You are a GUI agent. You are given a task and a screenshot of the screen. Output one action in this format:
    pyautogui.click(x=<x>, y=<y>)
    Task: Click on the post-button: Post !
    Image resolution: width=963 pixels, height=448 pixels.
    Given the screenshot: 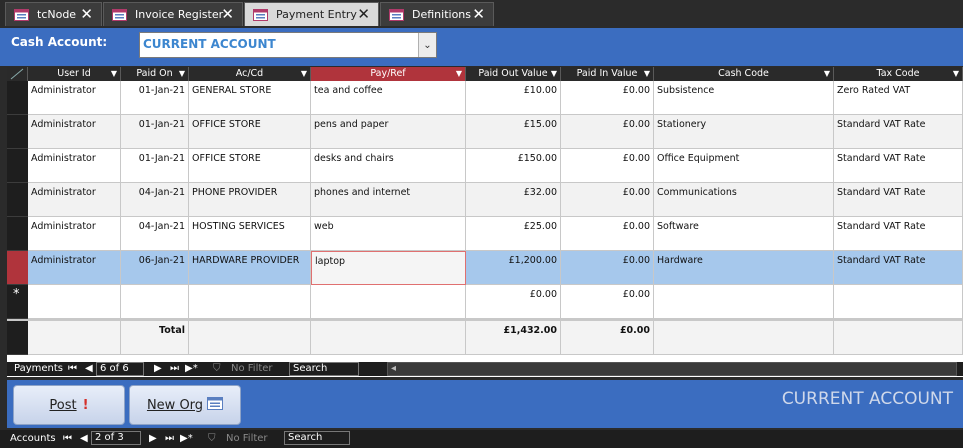 What is the action you would take?
    pyautogui.click(x=69, y=405)
    